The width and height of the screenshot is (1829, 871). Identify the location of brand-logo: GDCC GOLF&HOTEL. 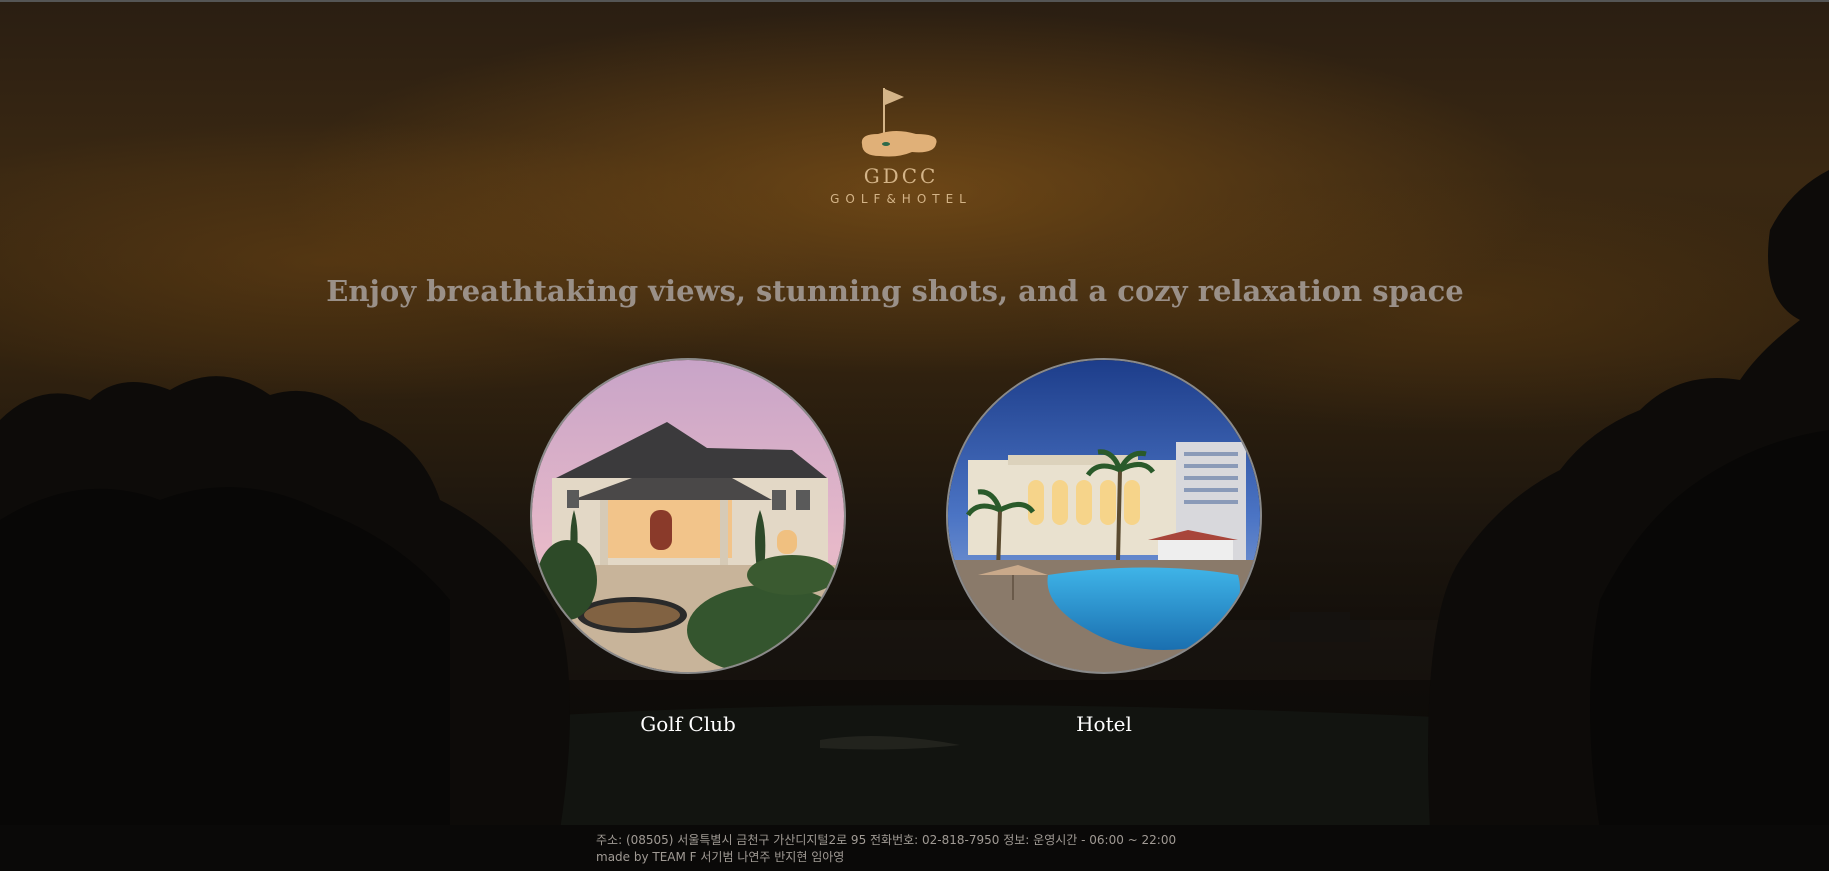
(901, 156).